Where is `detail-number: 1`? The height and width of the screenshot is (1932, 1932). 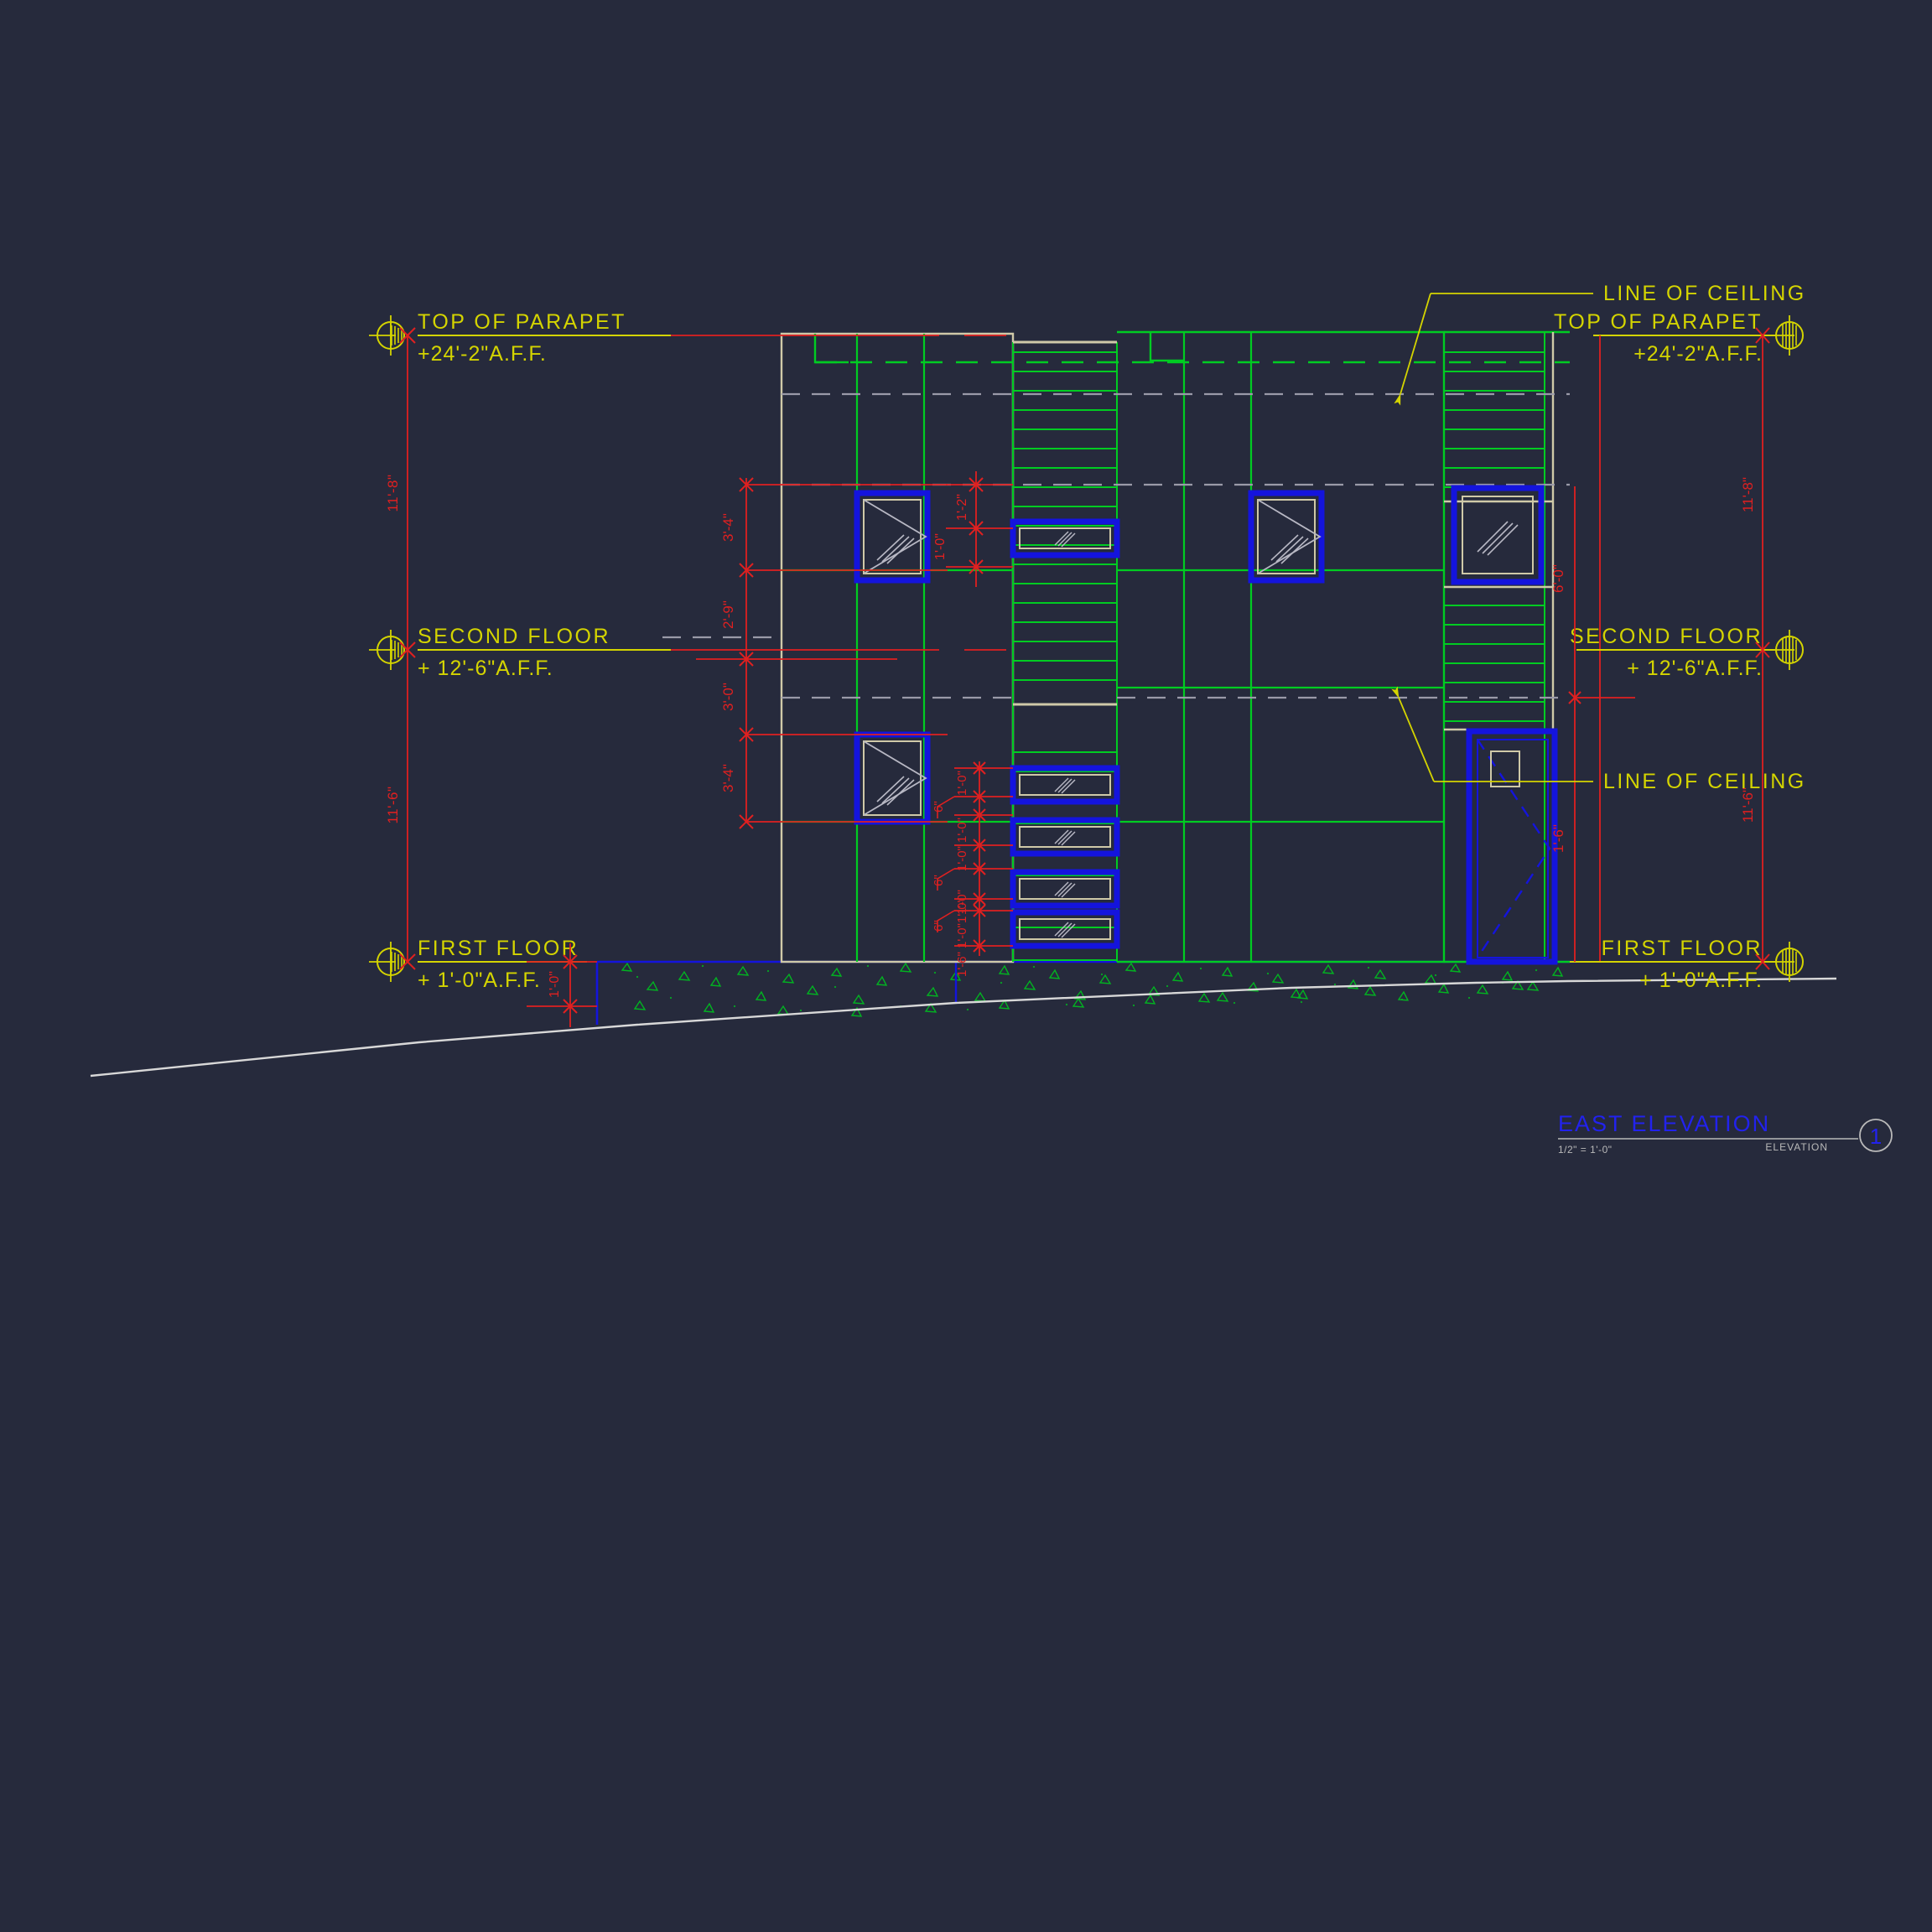
detail-number: 1 is located at coordinates (1876, 1136).